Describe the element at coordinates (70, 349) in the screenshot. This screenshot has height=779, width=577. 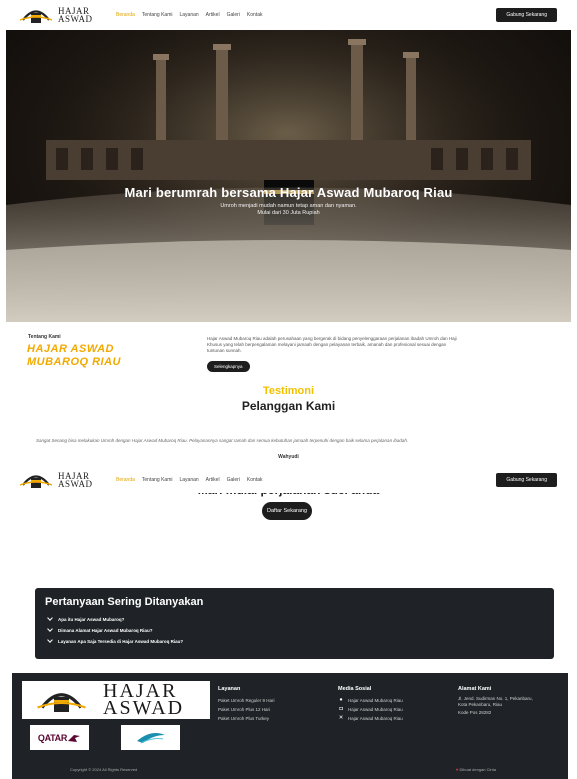
I see `about-brand-line1: HAJAR ASWAD` at that location.